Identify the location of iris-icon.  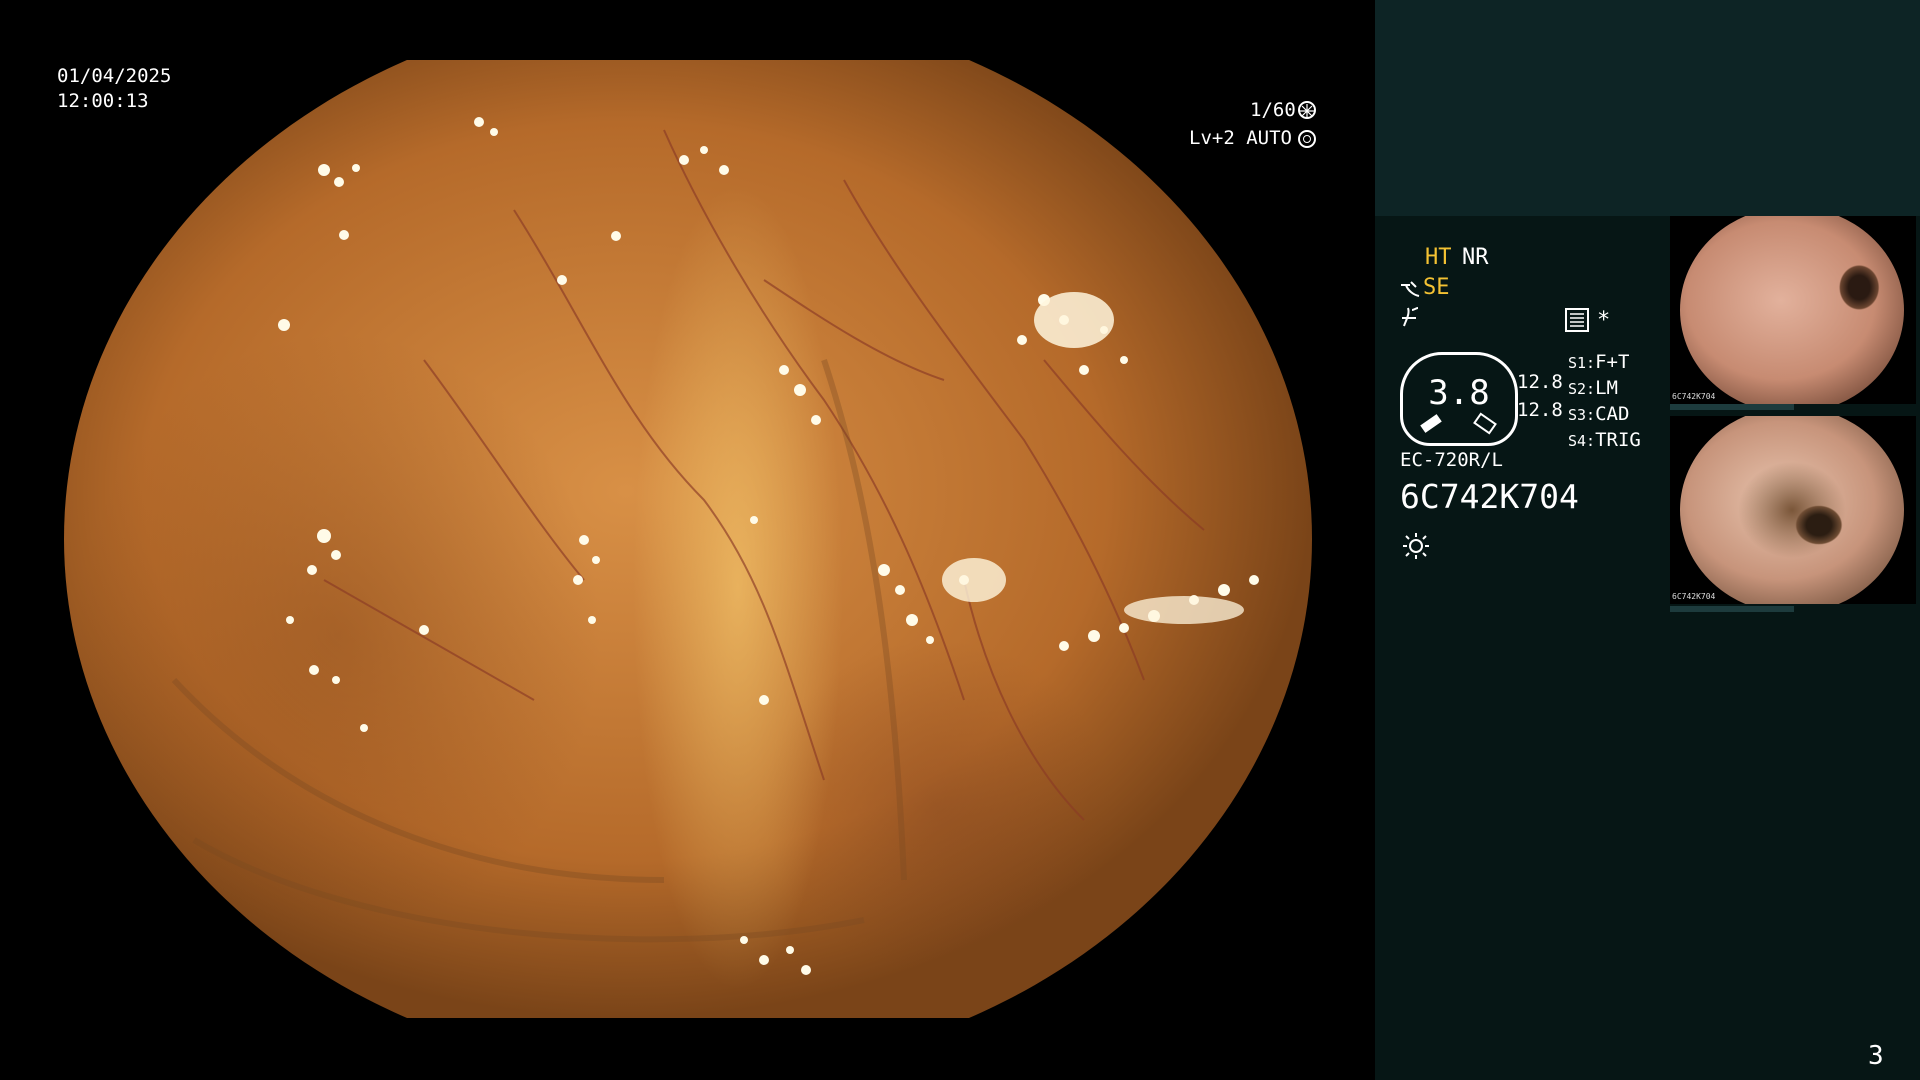
(1307, 139).